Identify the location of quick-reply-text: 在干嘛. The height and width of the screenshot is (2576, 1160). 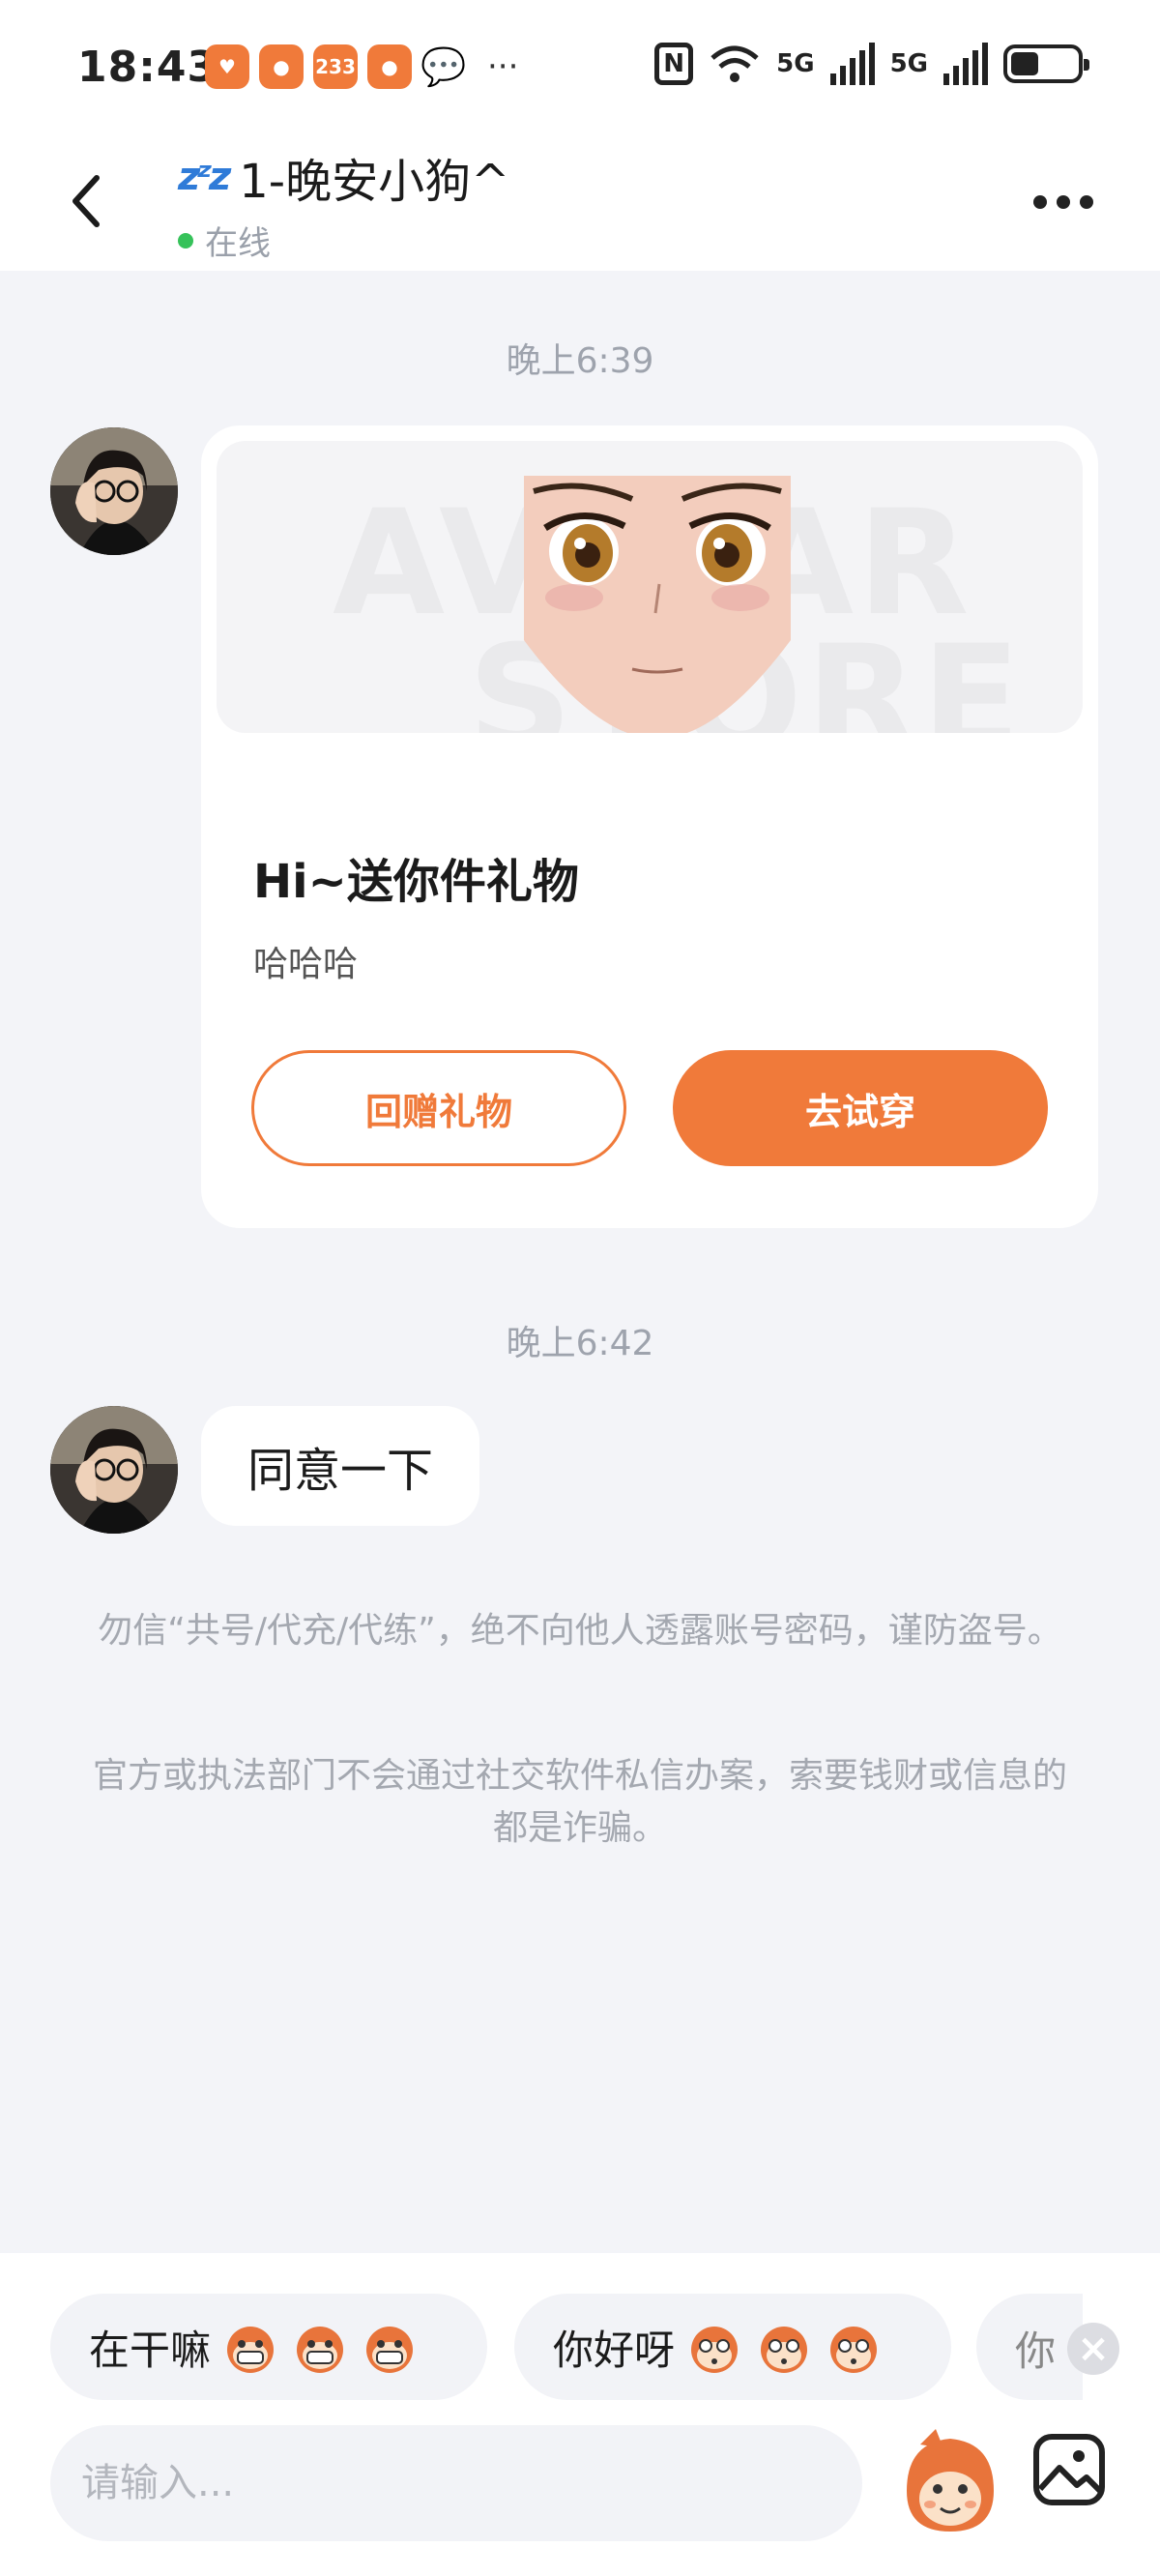
(151, 2350).